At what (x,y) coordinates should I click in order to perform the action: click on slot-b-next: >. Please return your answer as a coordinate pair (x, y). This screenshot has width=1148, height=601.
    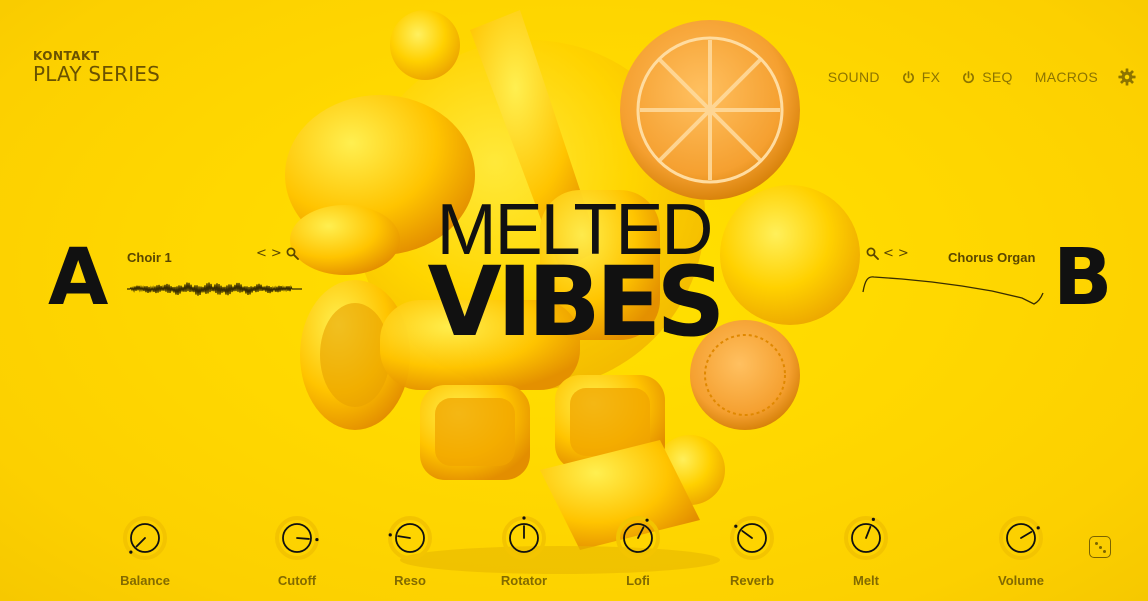
    Looking at the image, I should click on (903, 253).